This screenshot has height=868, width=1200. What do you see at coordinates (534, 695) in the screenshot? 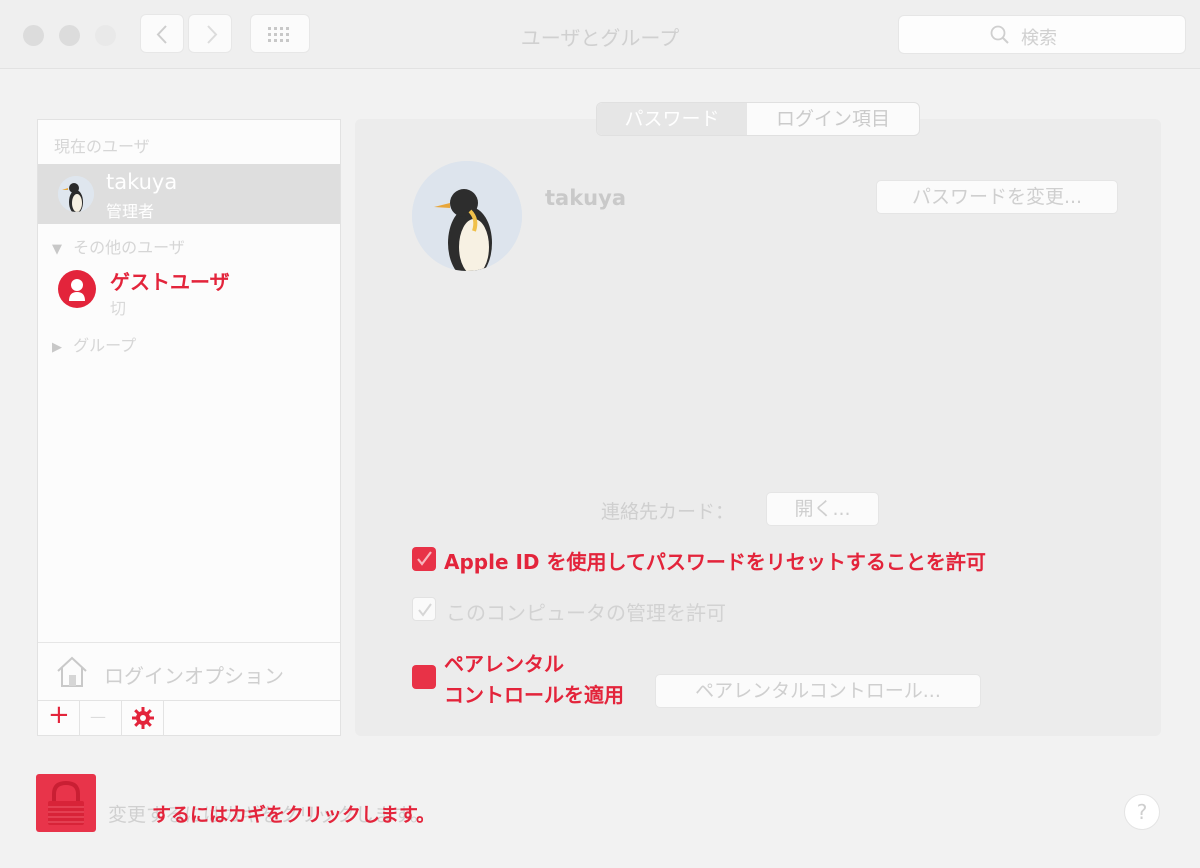
I see `parental-label-line2: コントロールを適用` at bounding box center [534, 695].